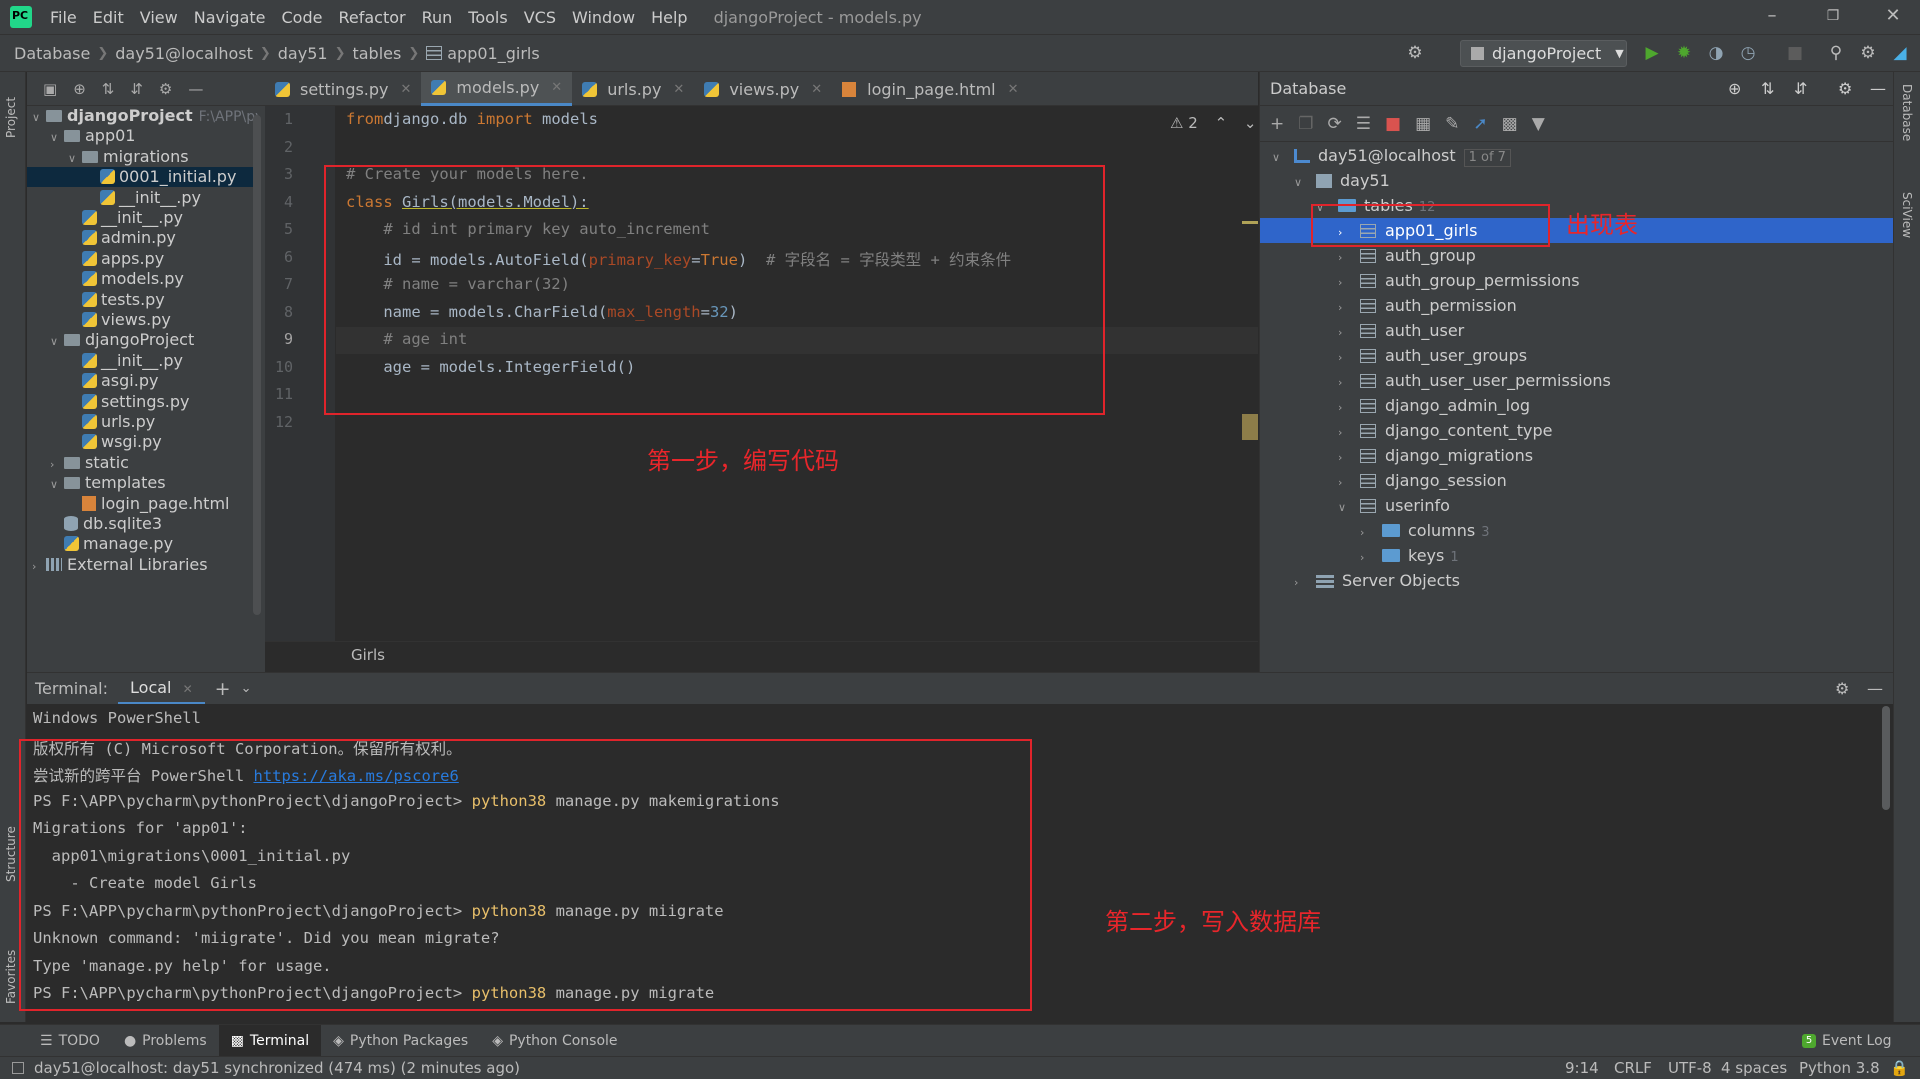 This screenshot has height=1079, width=1920. I want to click on user-icon: ⚙, so click(1415, 53).